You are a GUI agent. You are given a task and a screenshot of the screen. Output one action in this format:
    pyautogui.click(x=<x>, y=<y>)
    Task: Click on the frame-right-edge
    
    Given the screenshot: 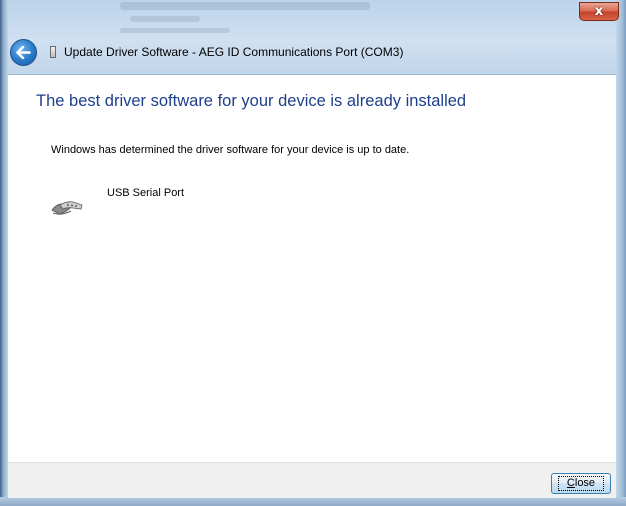 What is the action you would take?
    pyautogui.click(x=621, y=253)
    